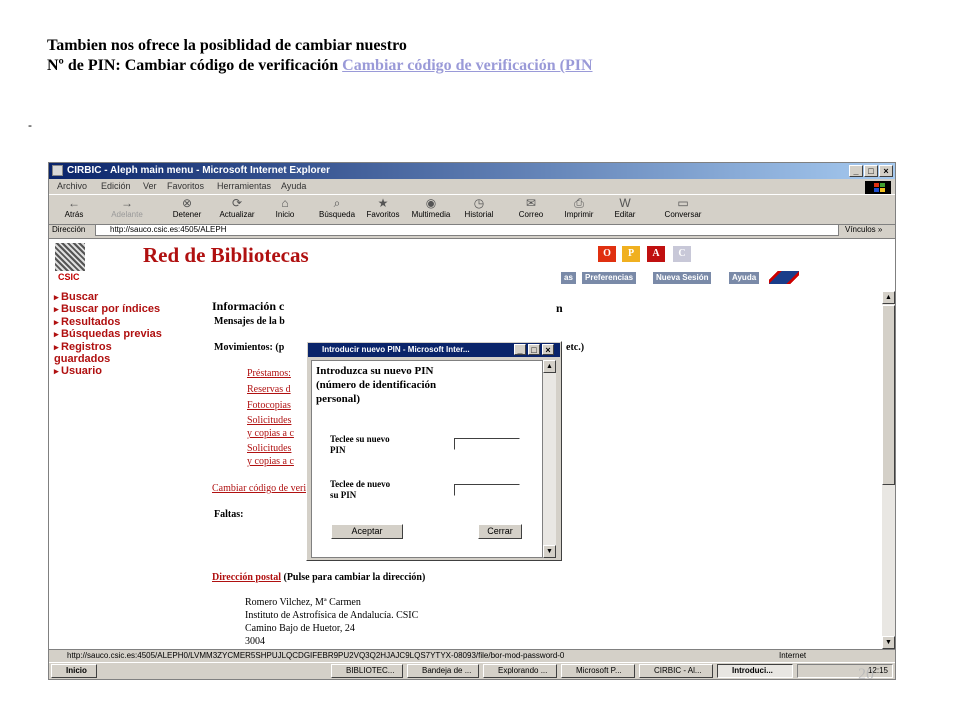  I want to click on dialog-minimize-icon: _, so click(520, 349).